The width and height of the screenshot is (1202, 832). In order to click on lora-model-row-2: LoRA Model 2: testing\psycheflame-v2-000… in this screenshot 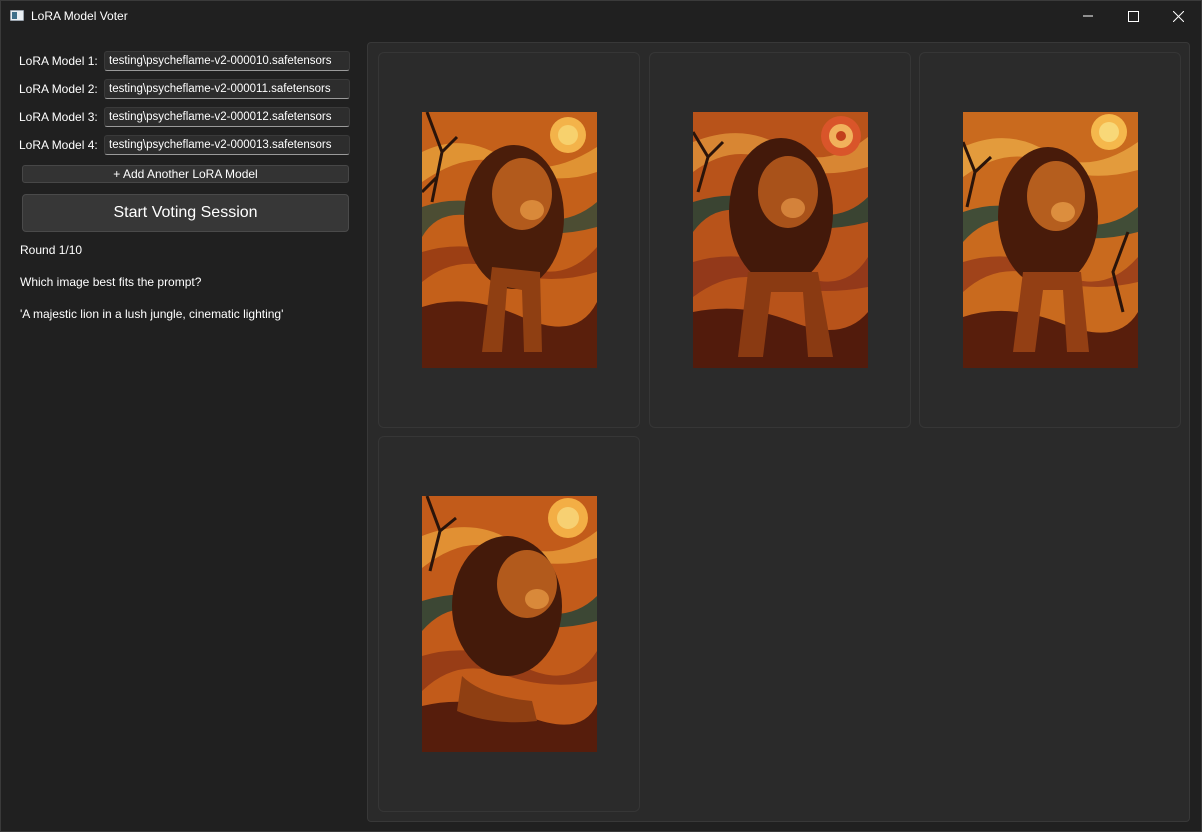, I will do `click(189, 89)`.